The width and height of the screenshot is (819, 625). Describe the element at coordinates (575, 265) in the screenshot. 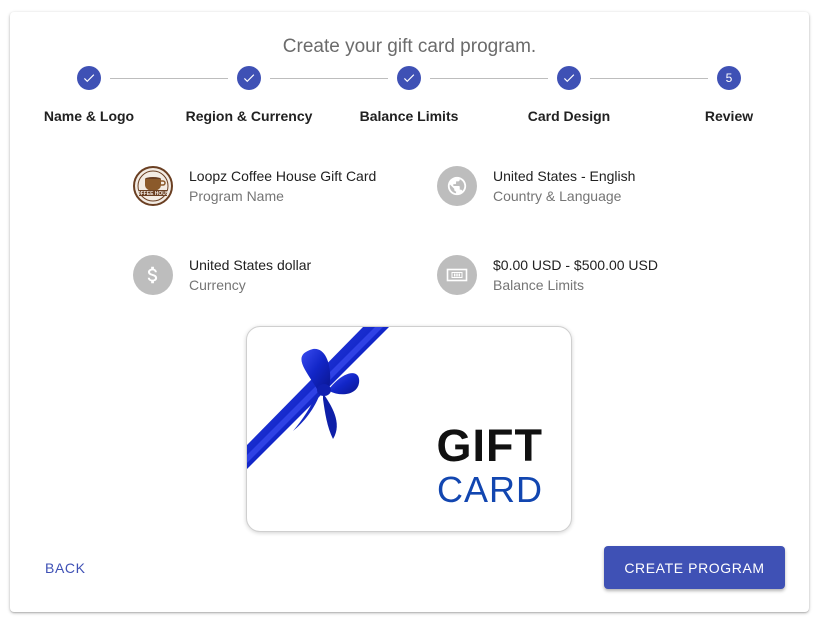

I see `balance-limits-value: $0.00 USD - $500.00 USD` at that location.